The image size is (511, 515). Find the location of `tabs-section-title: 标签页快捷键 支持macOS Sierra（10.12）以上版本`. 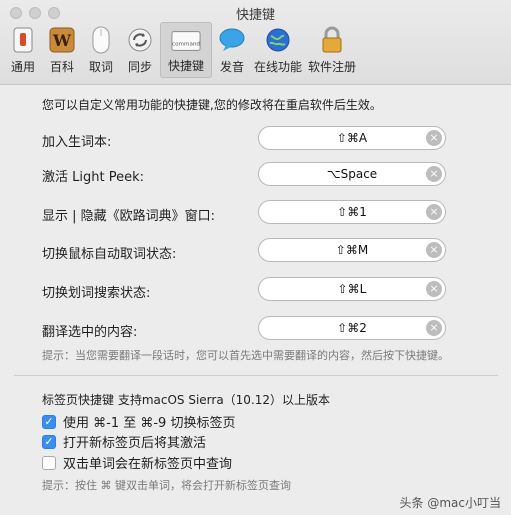

tabs-section-title: 标签页快捷键 支持macOS Sierra（10.12）以上版本 is located at coordinates (186, 400).